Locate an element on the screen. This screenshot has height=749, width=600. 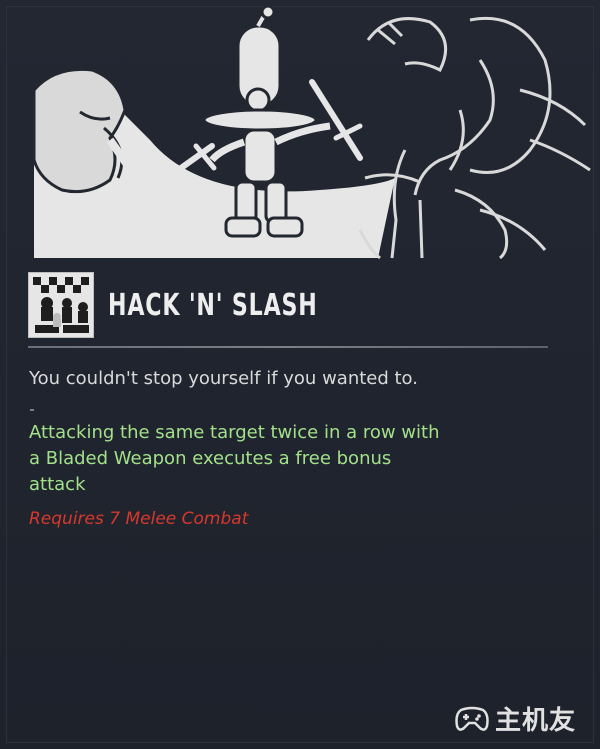
sword-right is located at coordinates (336, 120).